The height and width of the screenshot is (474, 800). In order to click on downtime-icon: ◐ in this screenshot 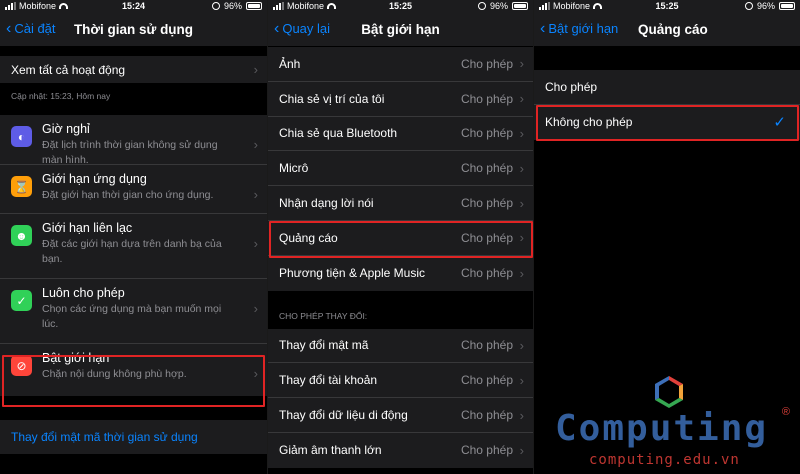, I will do `click(21, 136)`.